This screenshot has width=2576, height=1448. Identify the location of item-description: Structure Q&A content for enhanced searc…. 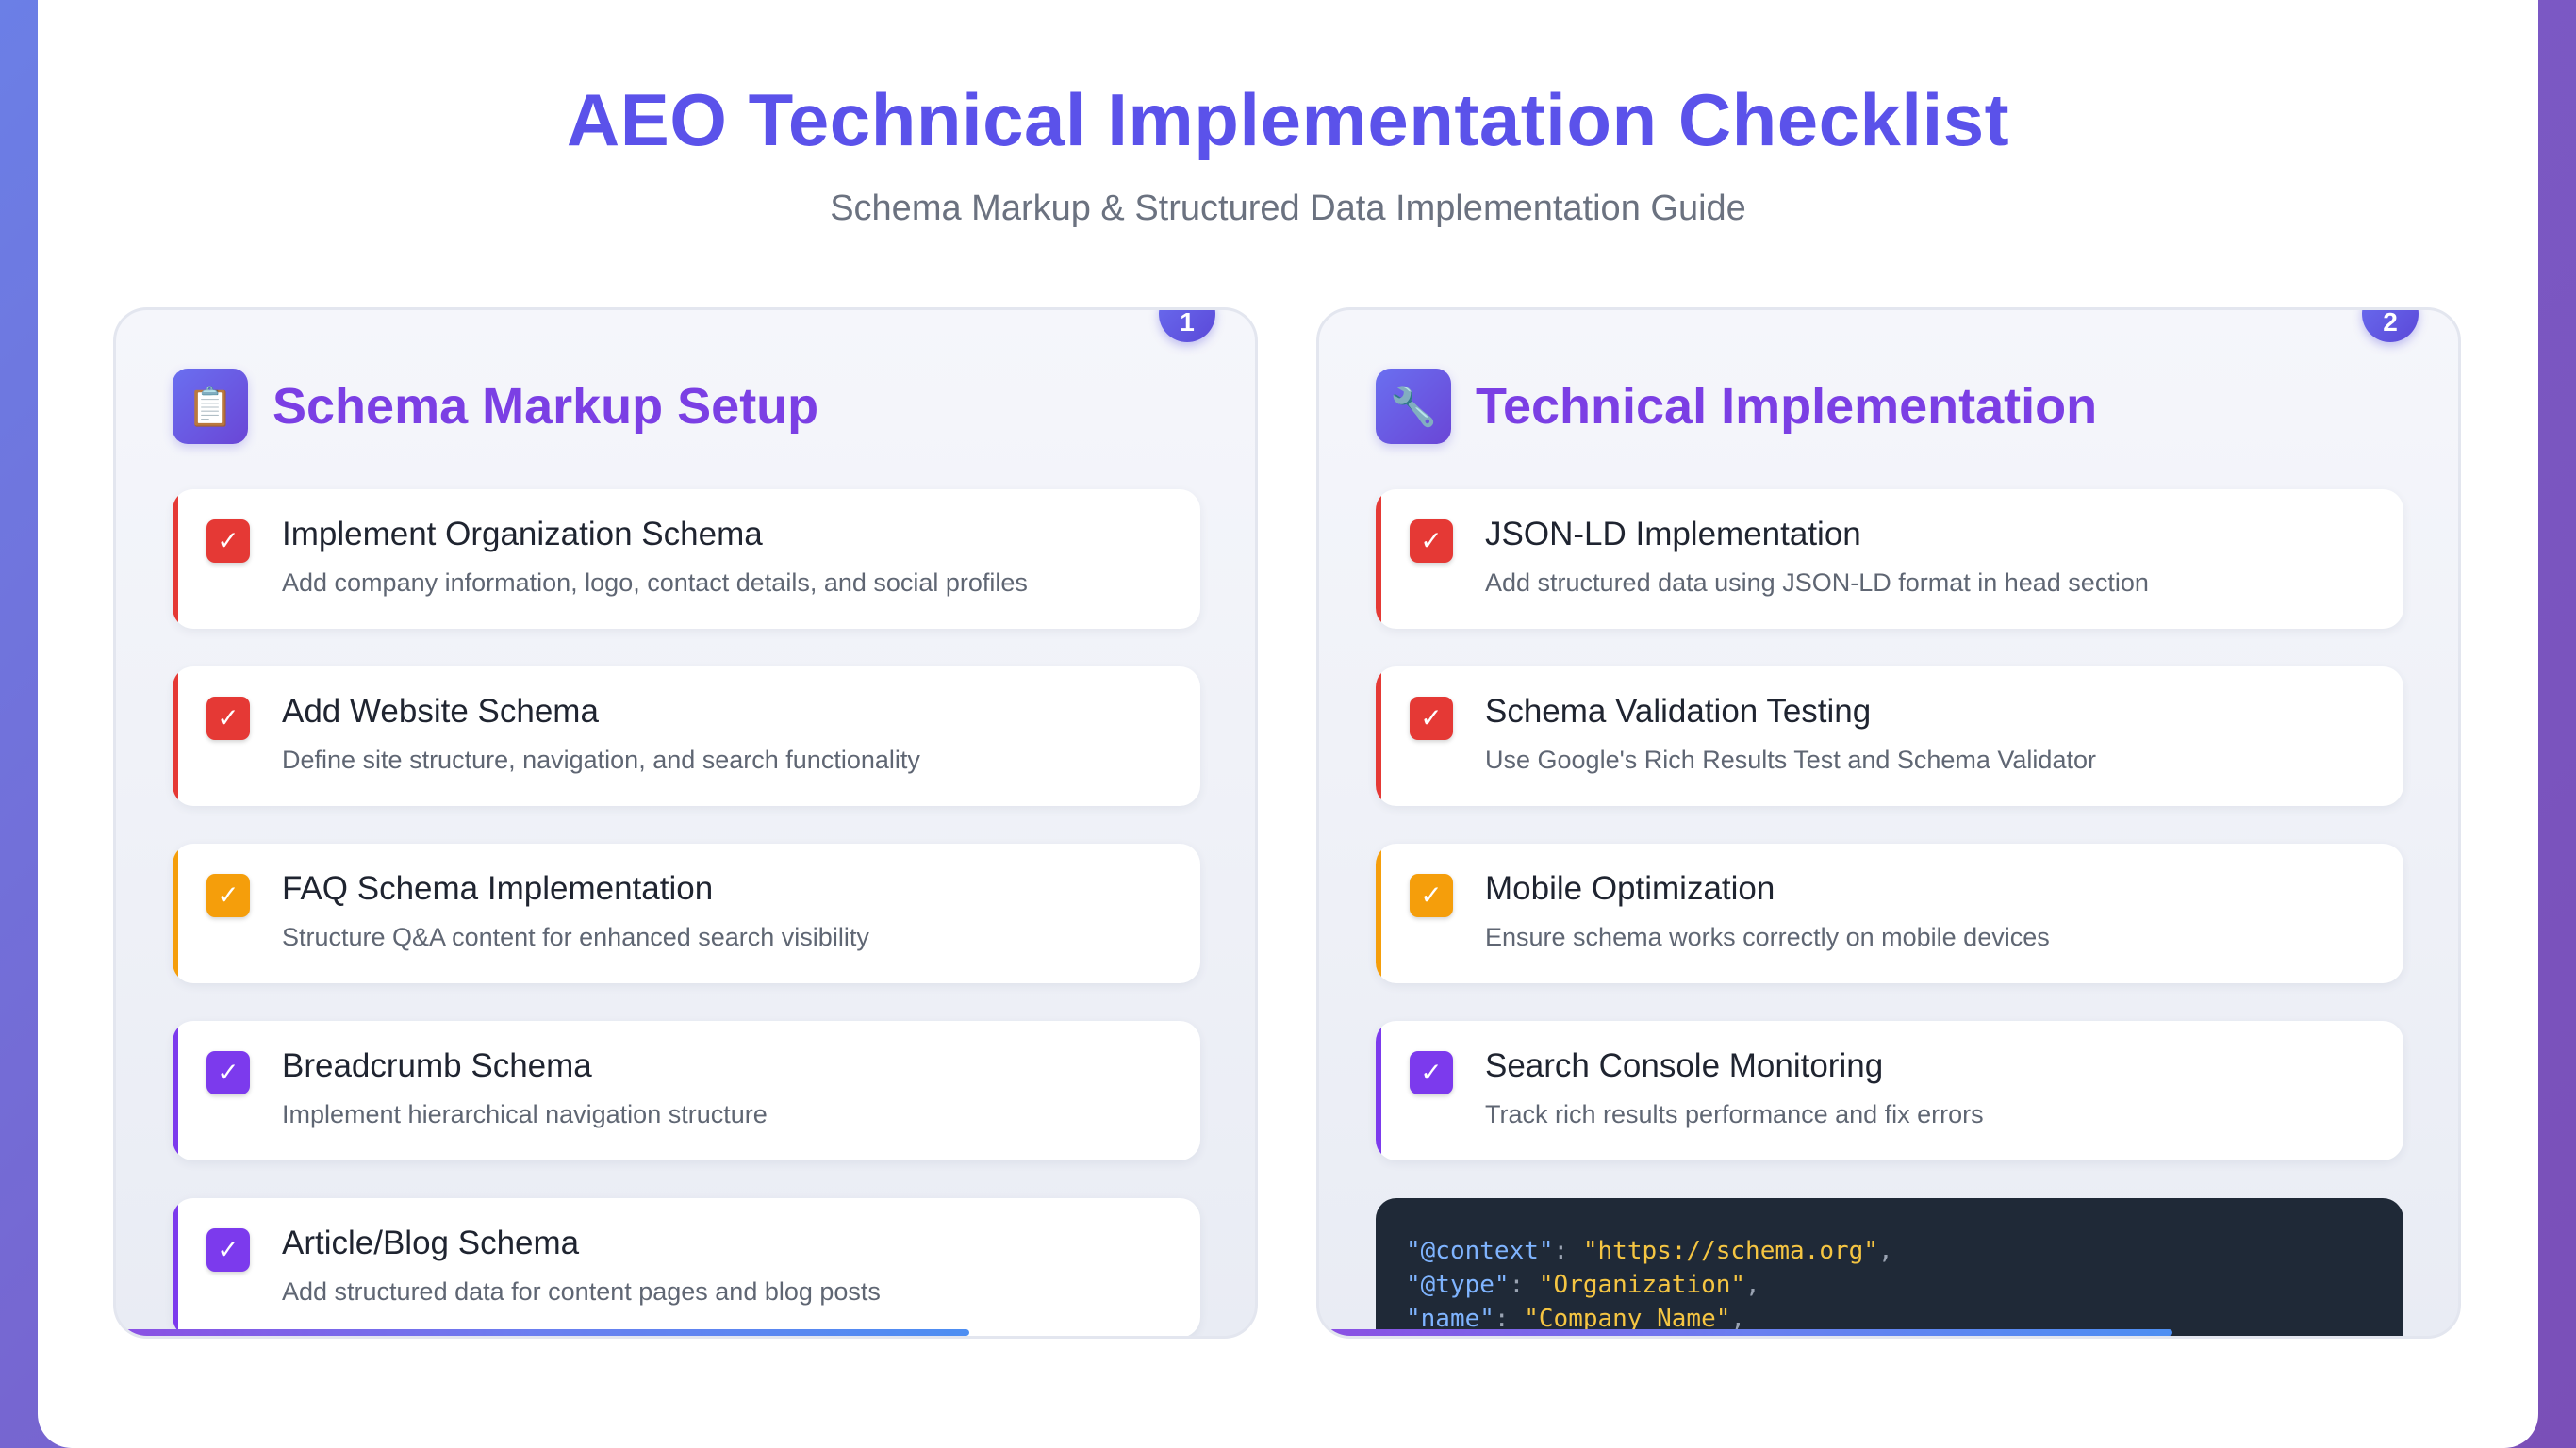
(575, 937).